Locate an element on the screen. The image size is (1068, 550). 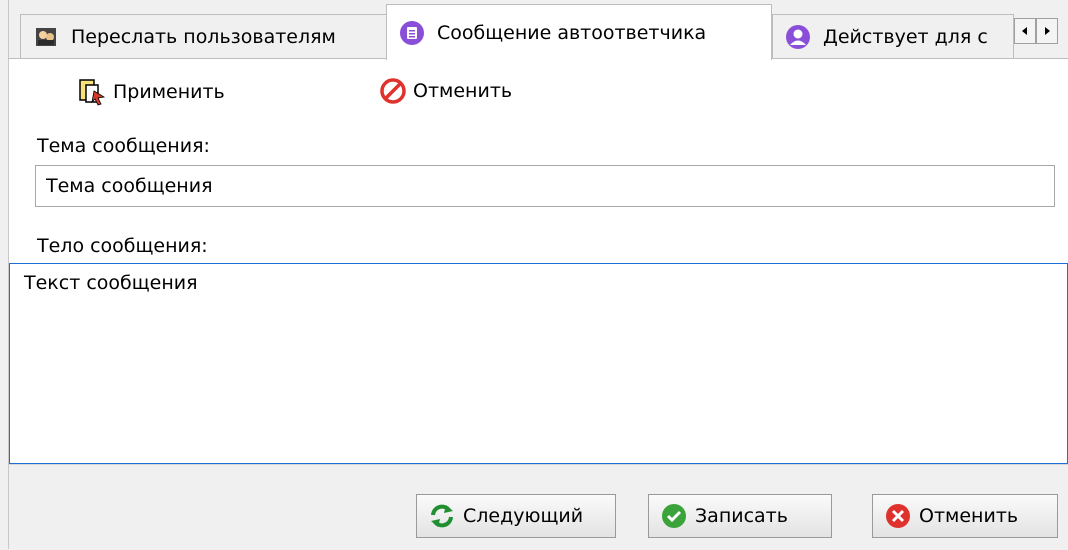
body-label: Тело сообщения: is located at coordinates (122, 246).